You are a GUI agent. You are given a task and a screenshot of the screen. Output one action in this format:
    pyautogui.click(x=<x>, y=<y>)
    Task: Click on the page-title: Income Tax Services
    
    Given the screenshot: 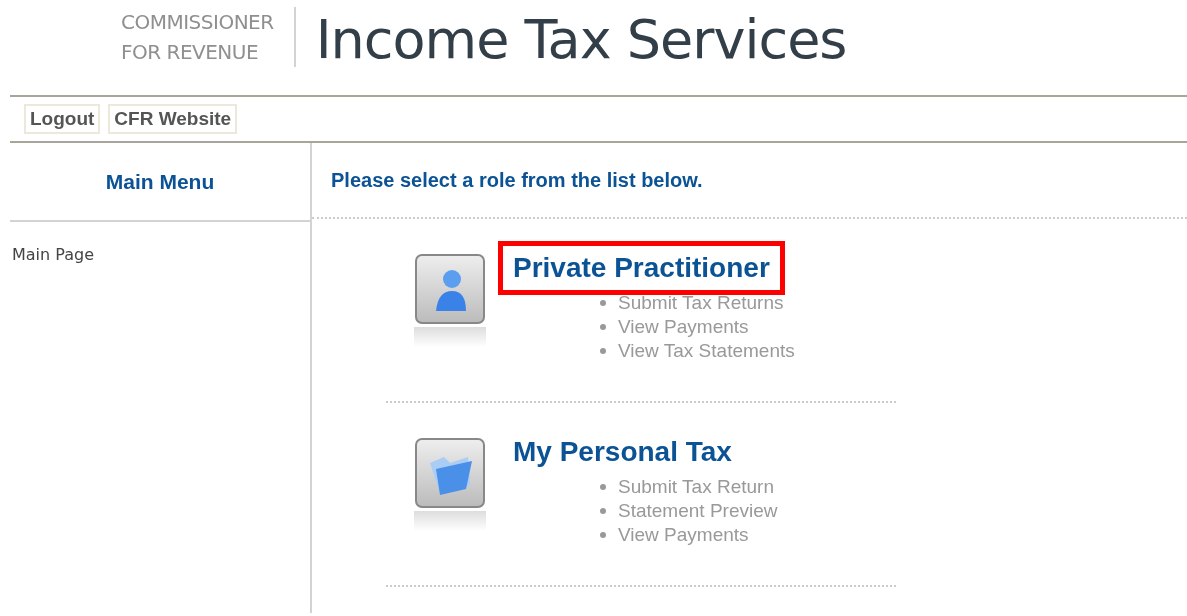 What is the action you would take?
    pyautogui.click(x=581, y=40)
    